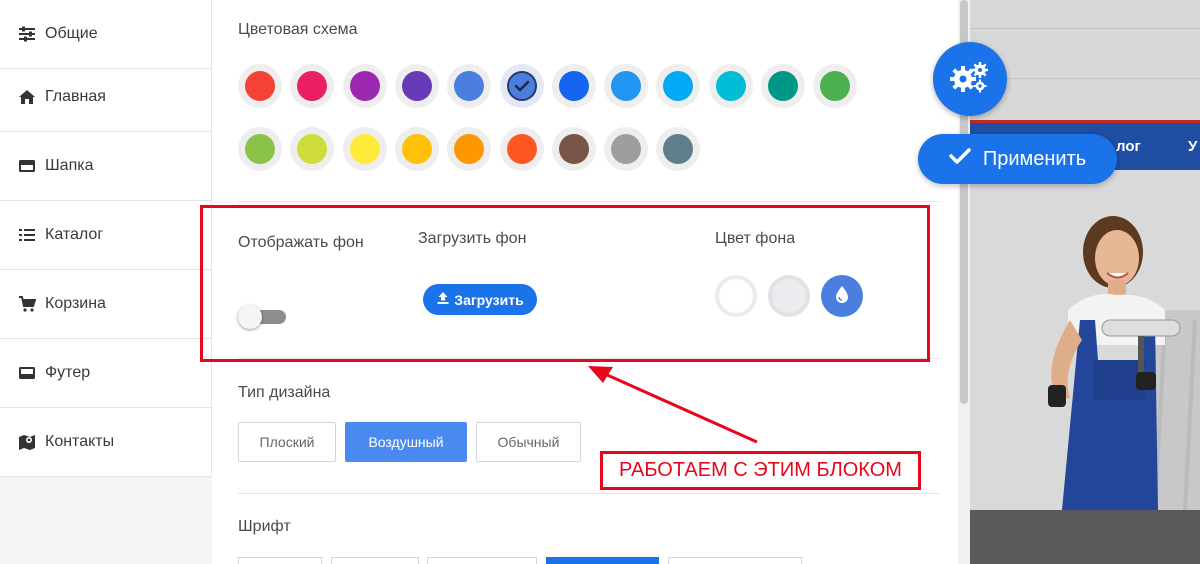  Describe the element at coordinates (602, 560) in the screenshot. I see `font-option-selected` at that location.